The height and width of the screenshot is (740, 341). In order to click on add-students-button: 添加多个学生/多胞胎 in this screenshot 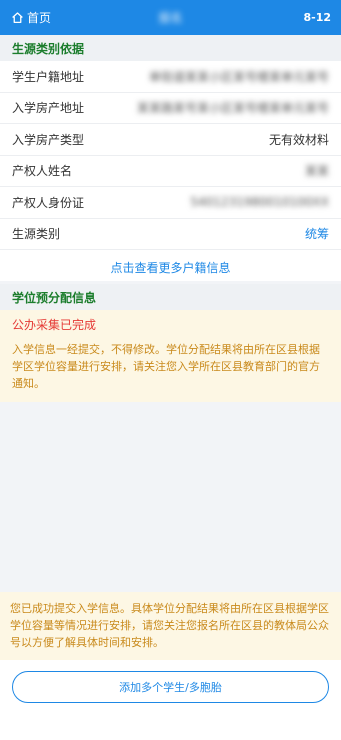, I will do `click(170, 687)`.